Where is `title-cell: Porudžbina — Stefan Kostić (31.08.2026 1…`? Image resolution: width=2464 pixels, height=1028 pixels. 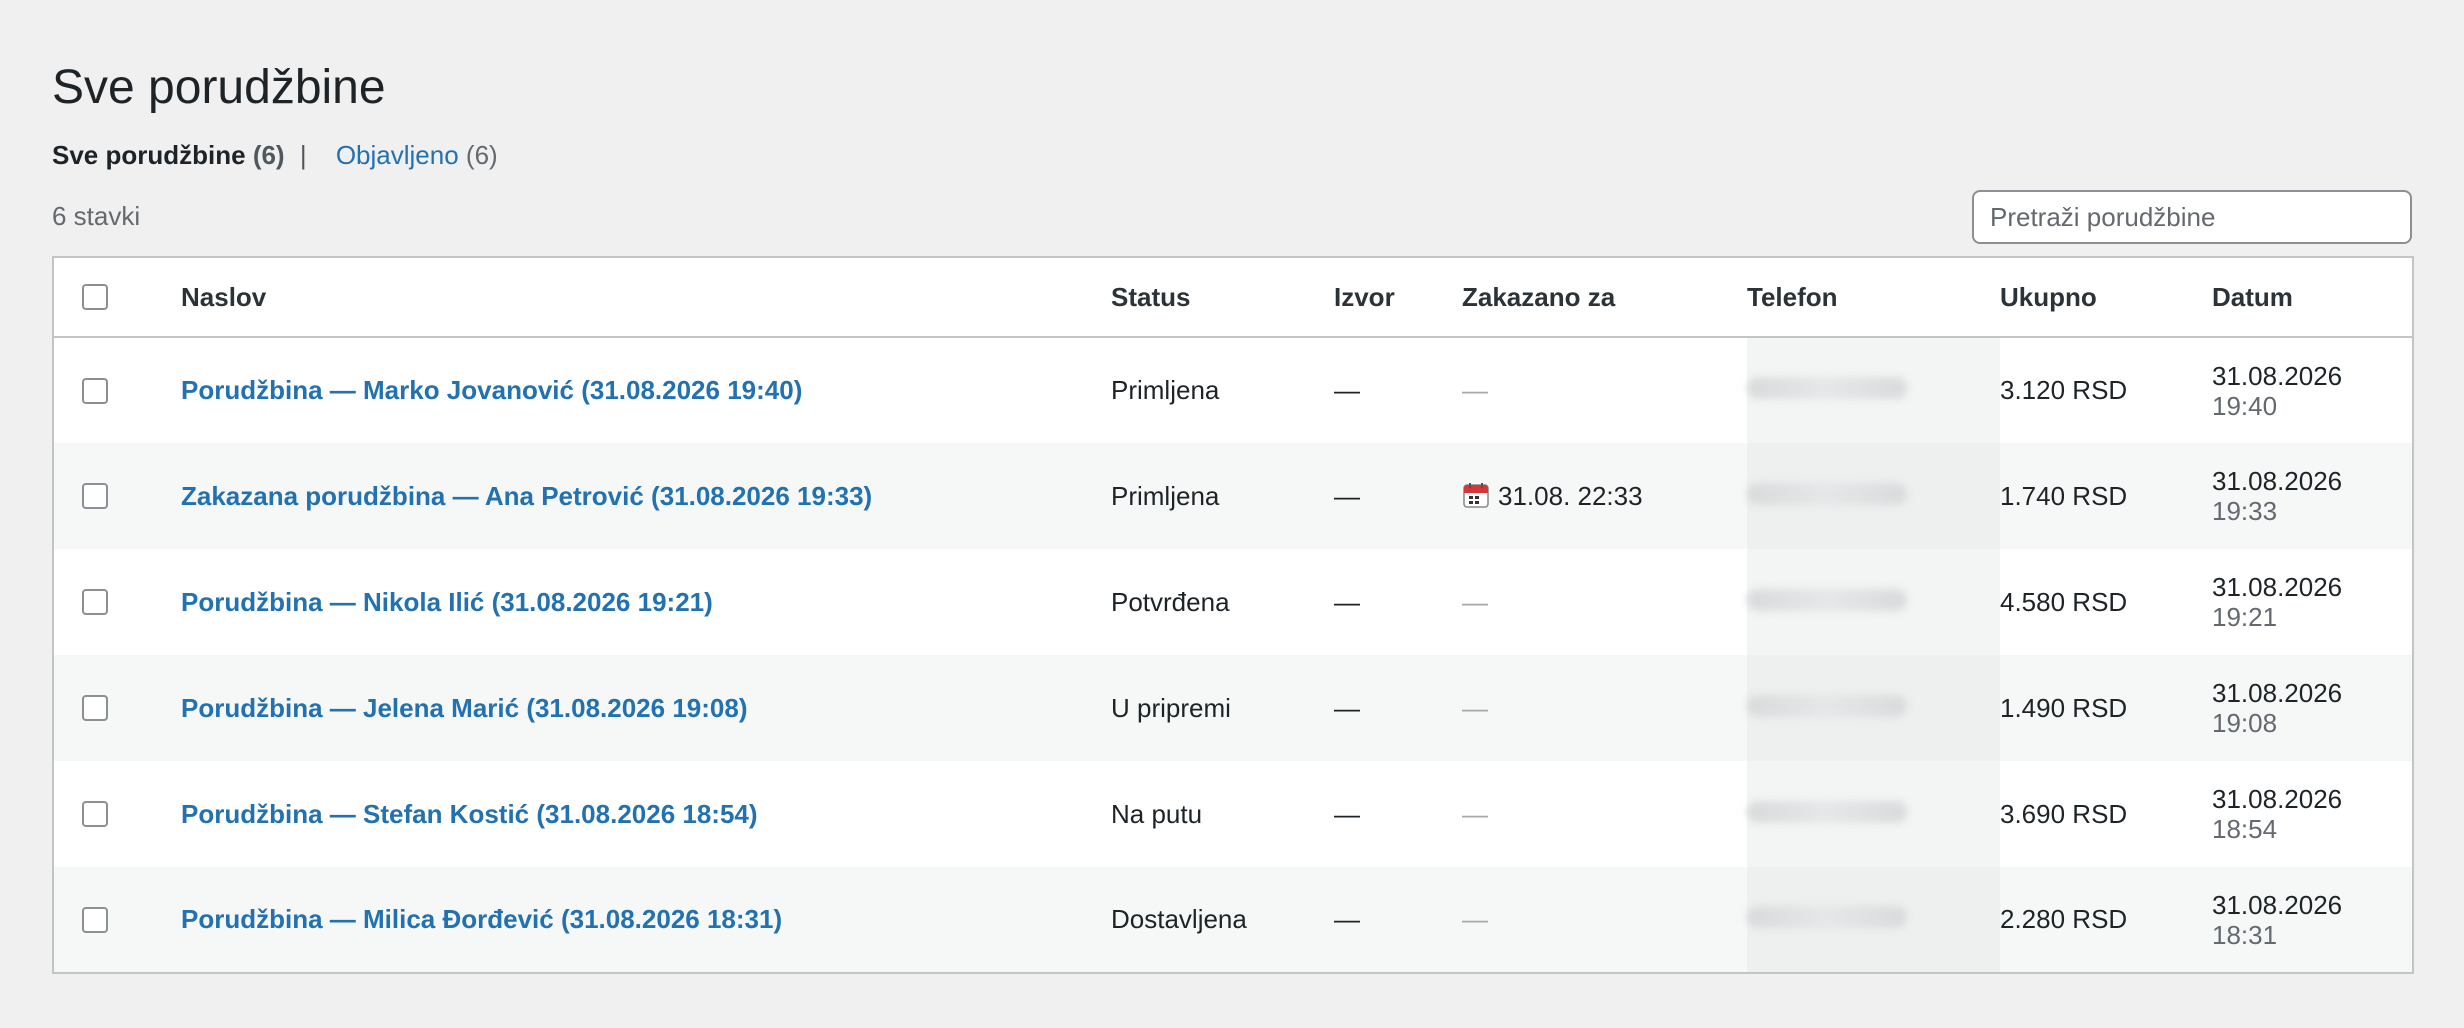
title-cell: Porudžbina — Stefan Kostić (31.08.2026 1… is located at coordinates (646, 814).